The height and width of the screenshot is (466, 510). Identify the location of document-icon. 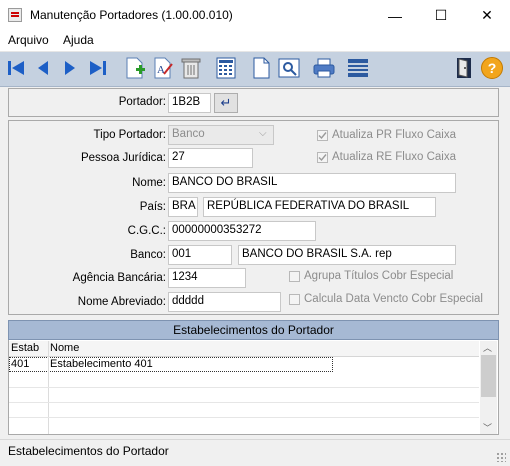
(261, 68).